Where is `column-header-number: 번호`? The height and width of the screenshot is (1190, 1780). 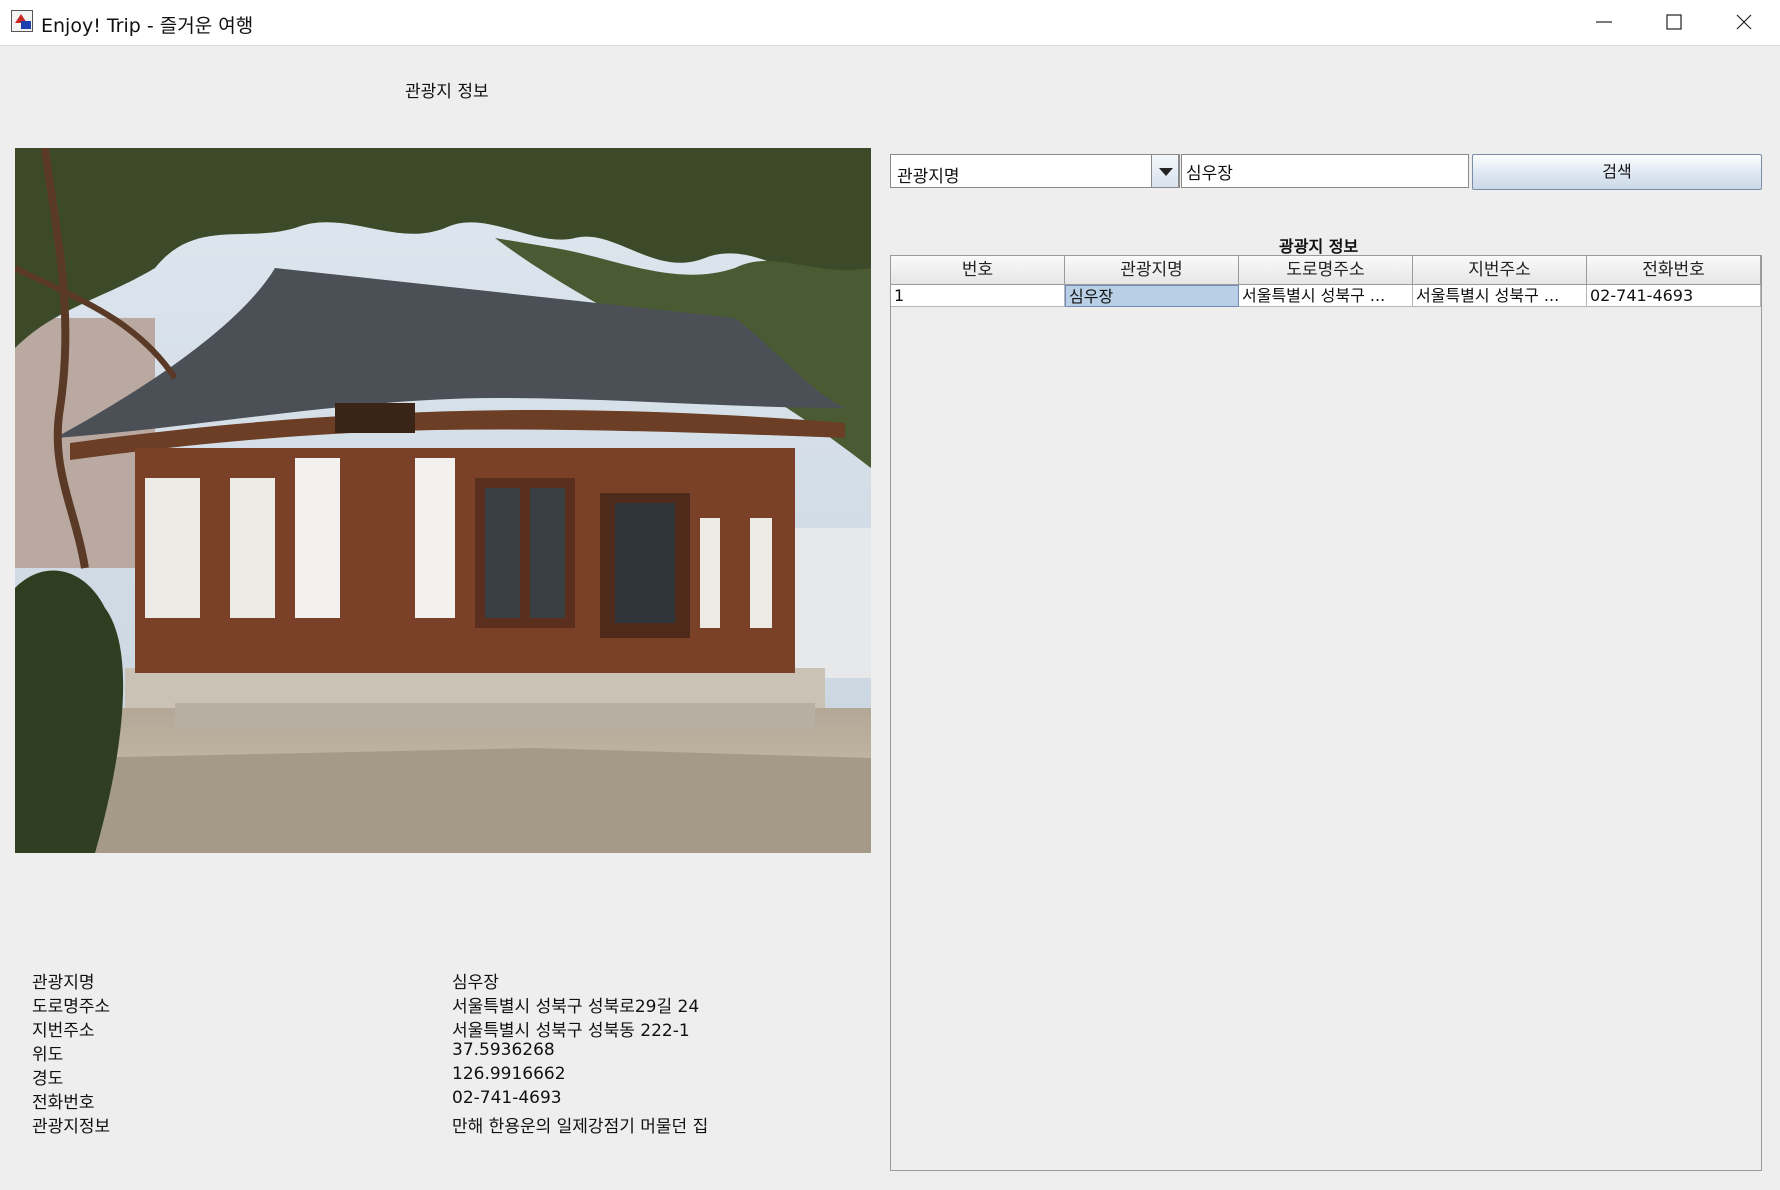 column-header-number: 번호 is located at coordinates (978, 270).